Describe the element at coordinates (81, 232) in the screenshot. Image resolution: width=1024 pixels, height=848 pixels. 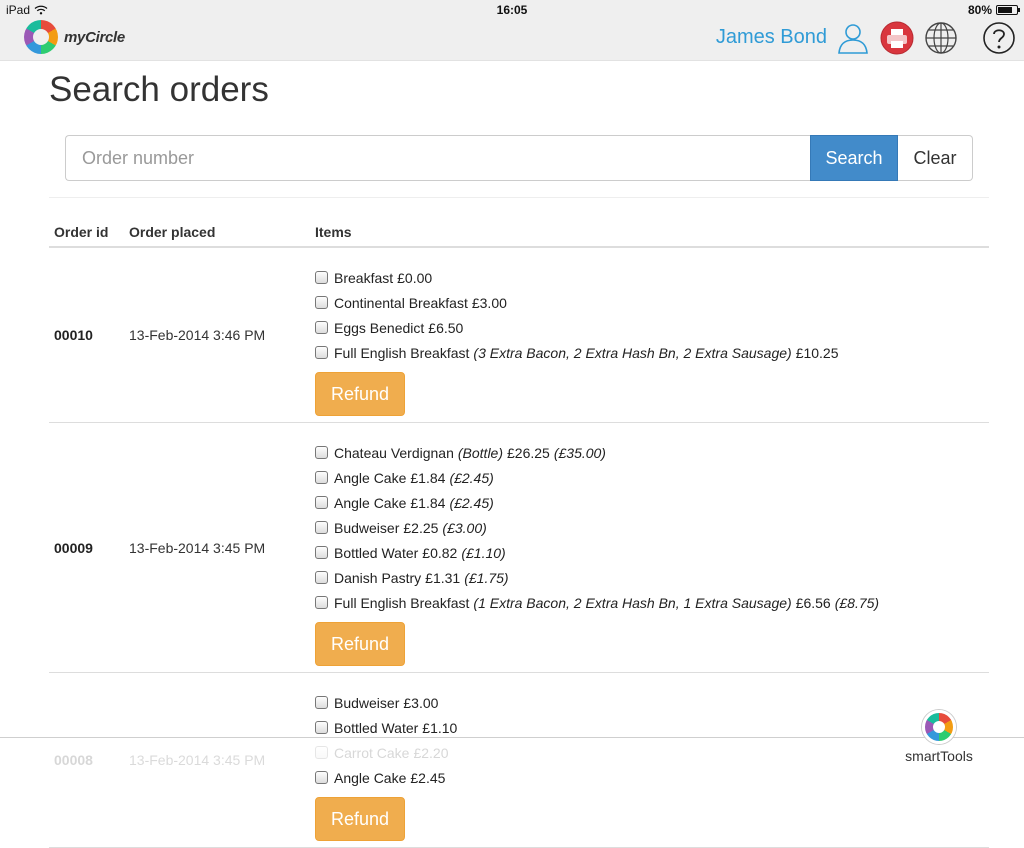
I see `column-order-id: Order id` at that location.